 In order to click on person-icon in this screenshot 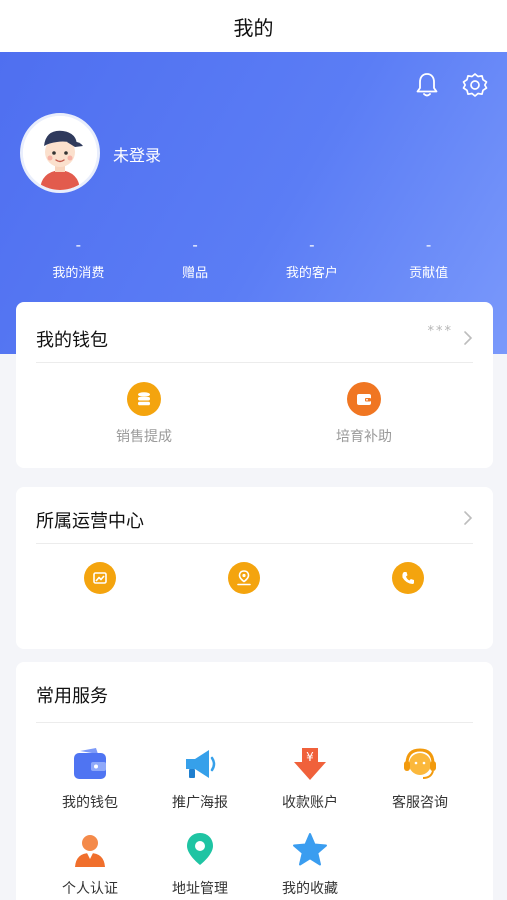, I will do `click(90, 850)`.